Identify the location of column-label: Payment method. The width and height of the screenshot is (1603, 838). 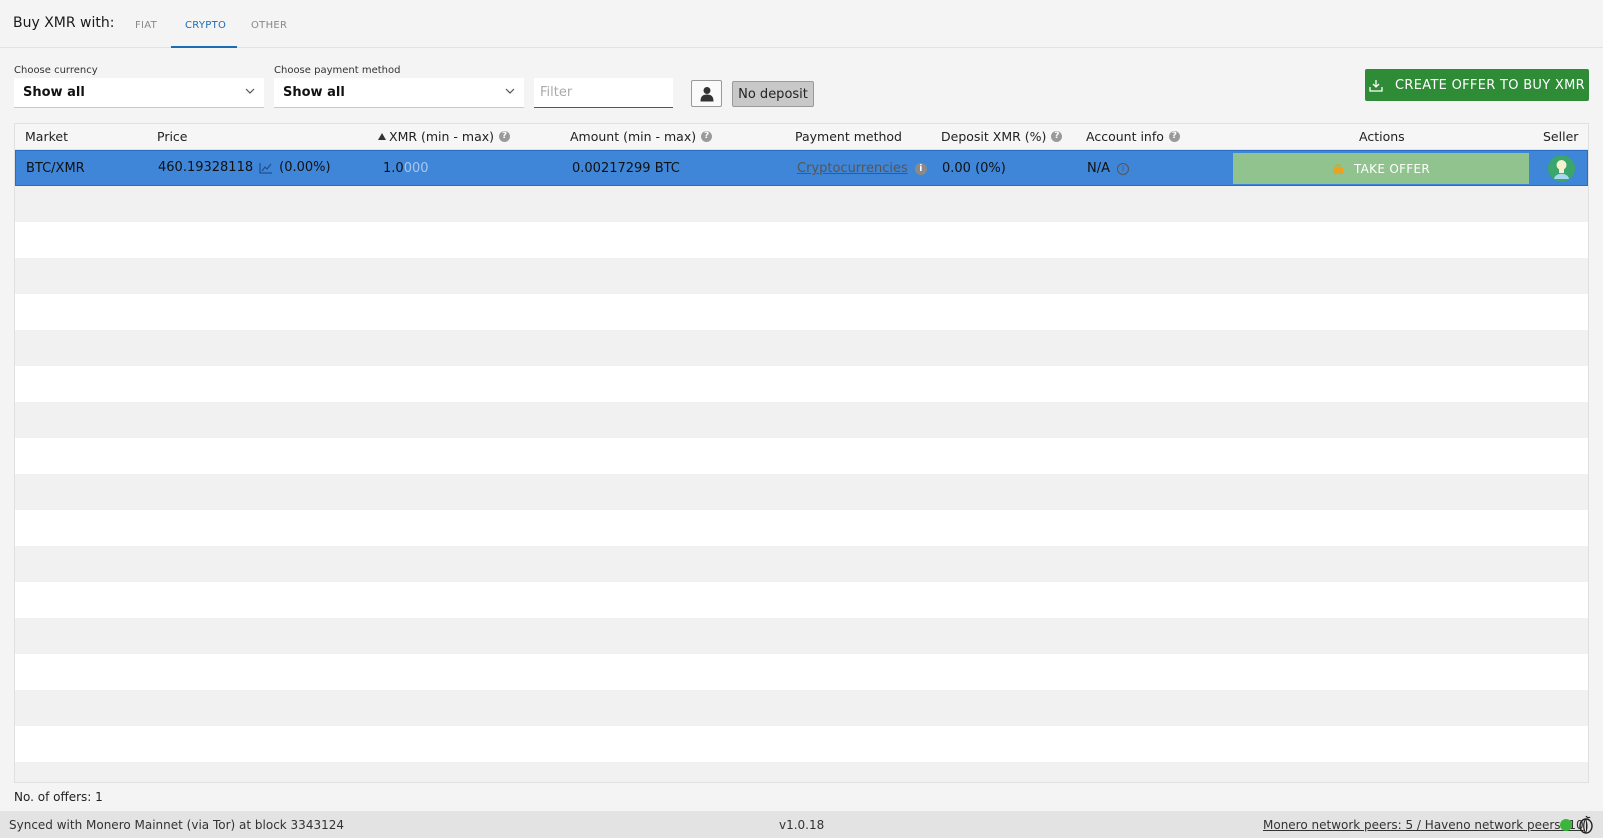
(848, 136).